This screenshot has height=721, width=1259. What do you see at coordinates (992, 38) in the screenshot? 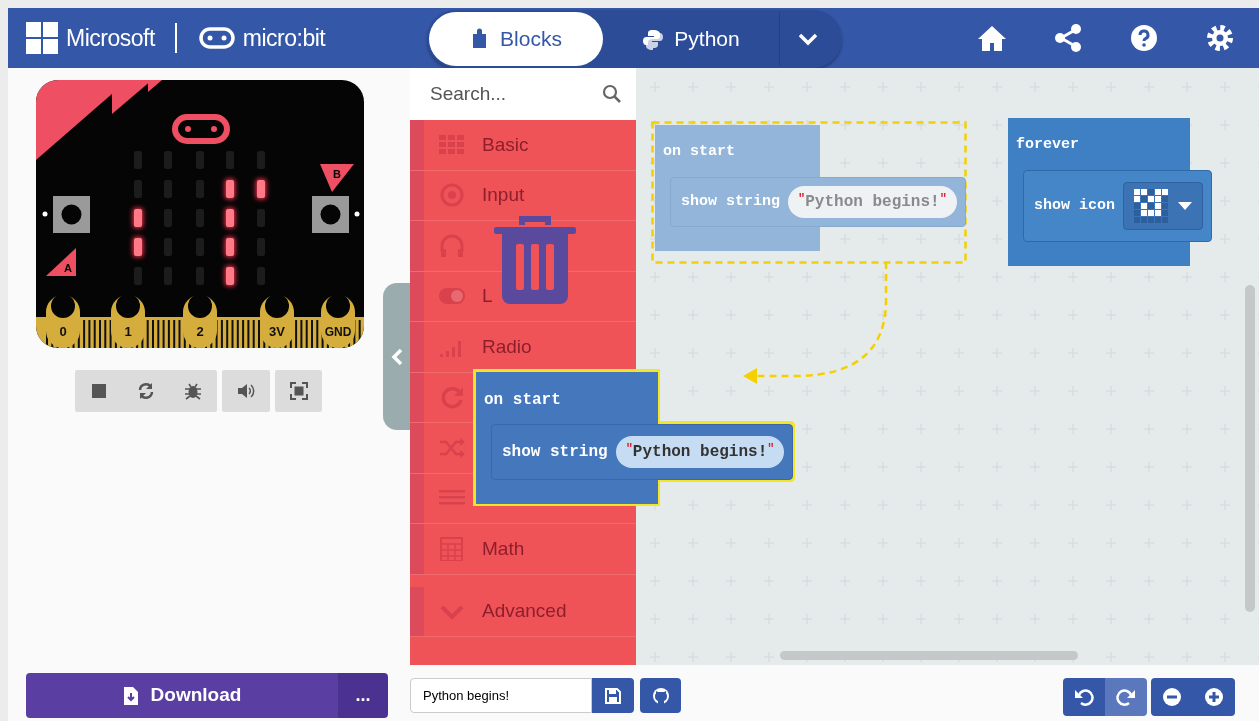
I see `home-icon` at bounding box center [992, 38].